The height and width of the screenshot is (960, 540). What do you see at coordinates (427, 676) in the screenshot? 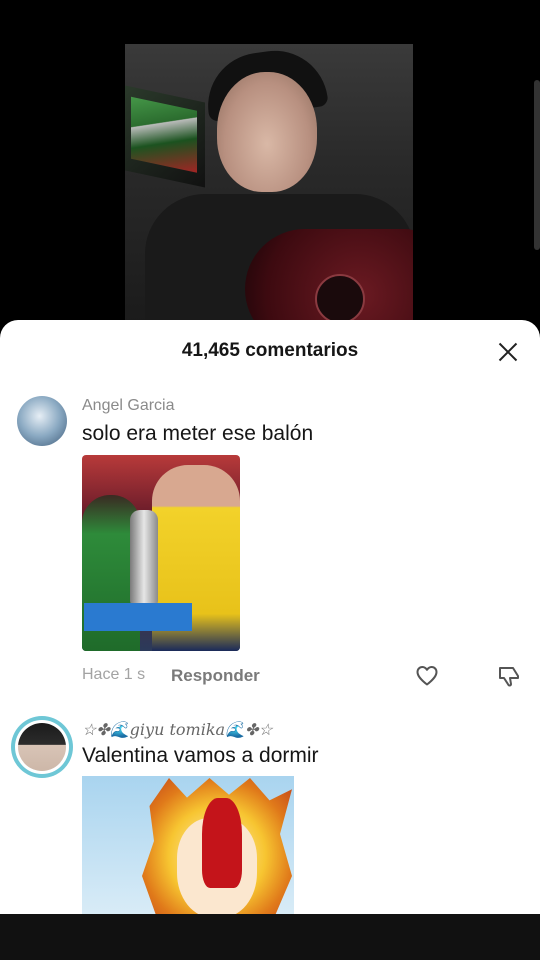
I see `heart-icon` at bounding box center [427, 676].